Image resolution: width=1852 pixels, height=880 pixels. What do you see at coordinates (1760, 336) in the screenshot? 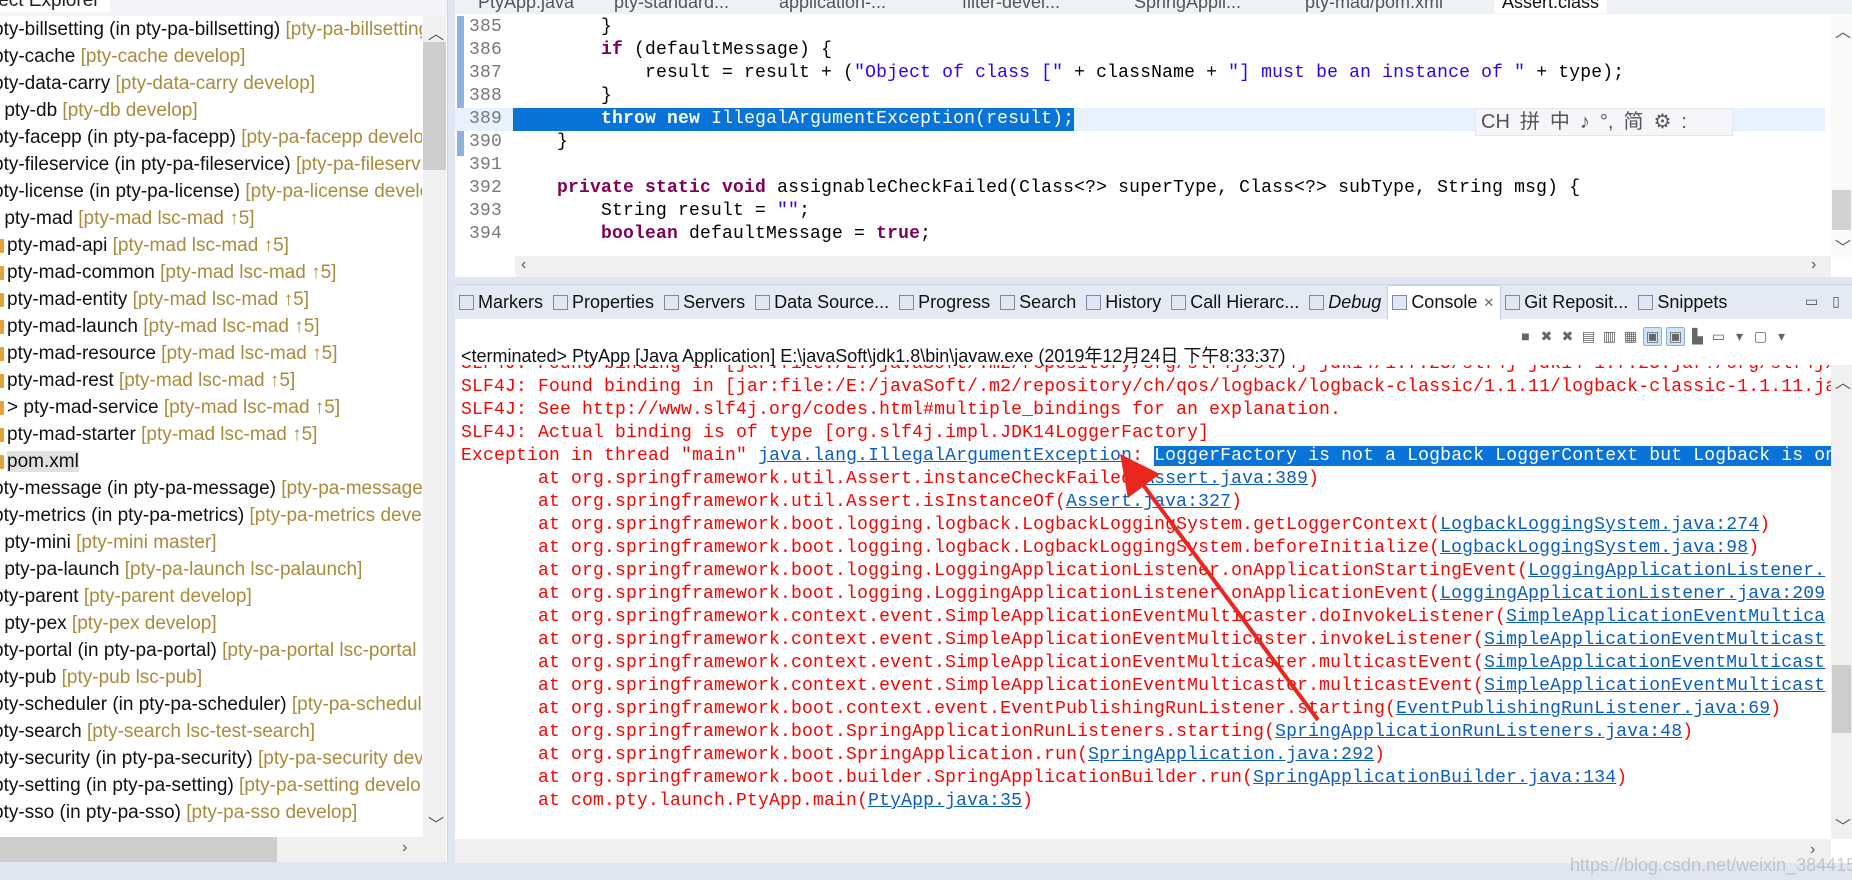
I see `open-console-icon: ▢` at bounding box center [1760, 336].